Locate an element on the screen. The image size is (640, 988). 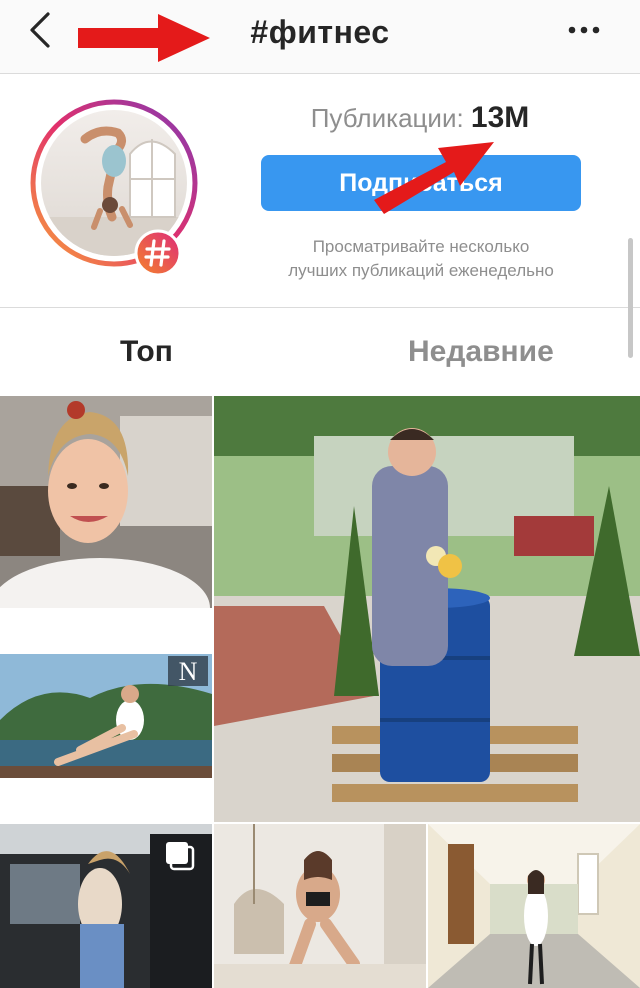
post-thumbnail-3: N is located at coordinates (106, 716).